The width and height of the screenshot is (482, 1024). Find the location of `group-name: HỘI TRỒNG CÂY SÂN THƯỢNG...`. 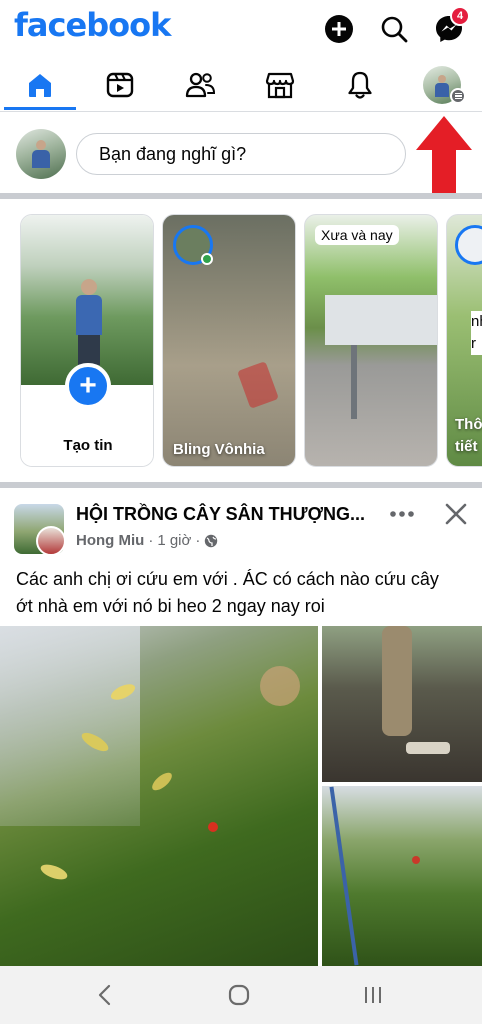

group-name: HỘI TRỒNG CÂY SÂN THƯỢNG... is located at coordinates (220, 514).